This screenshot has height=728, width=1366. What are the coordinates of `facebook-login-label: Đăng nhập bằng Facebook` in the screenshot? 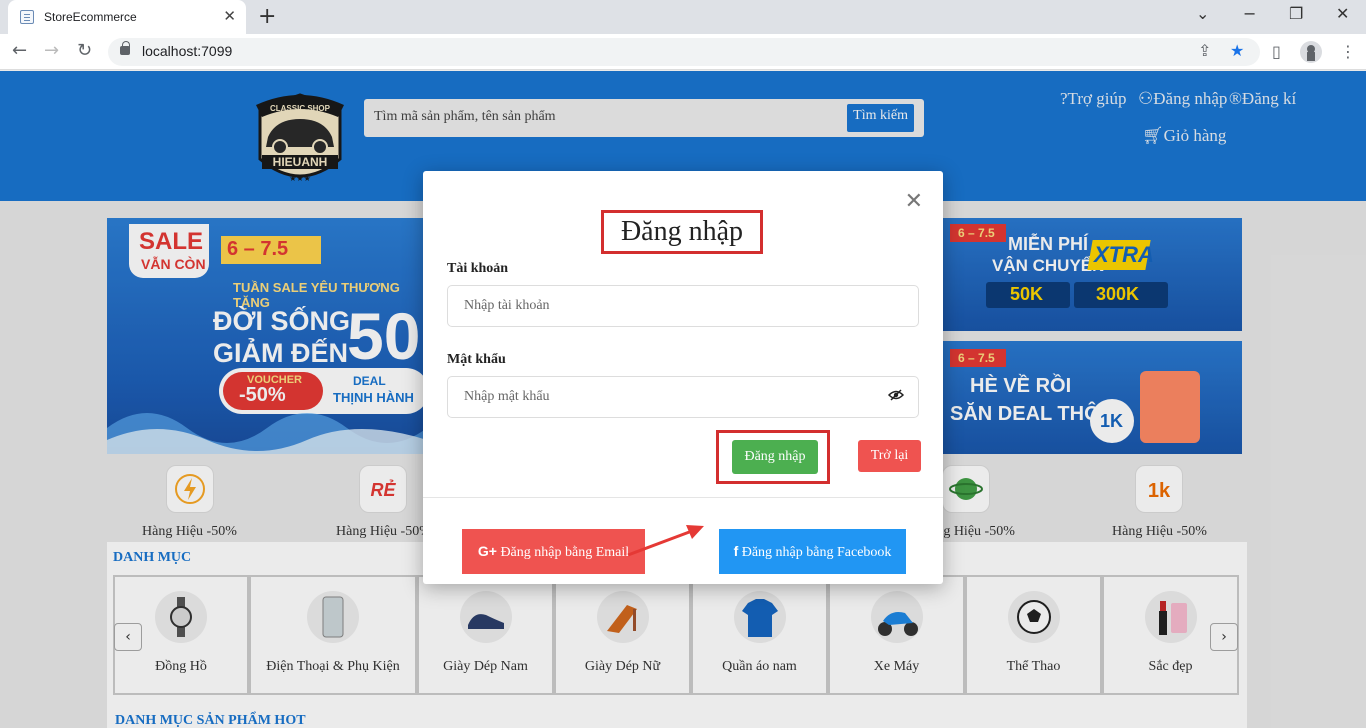 It's located at (816, 552).